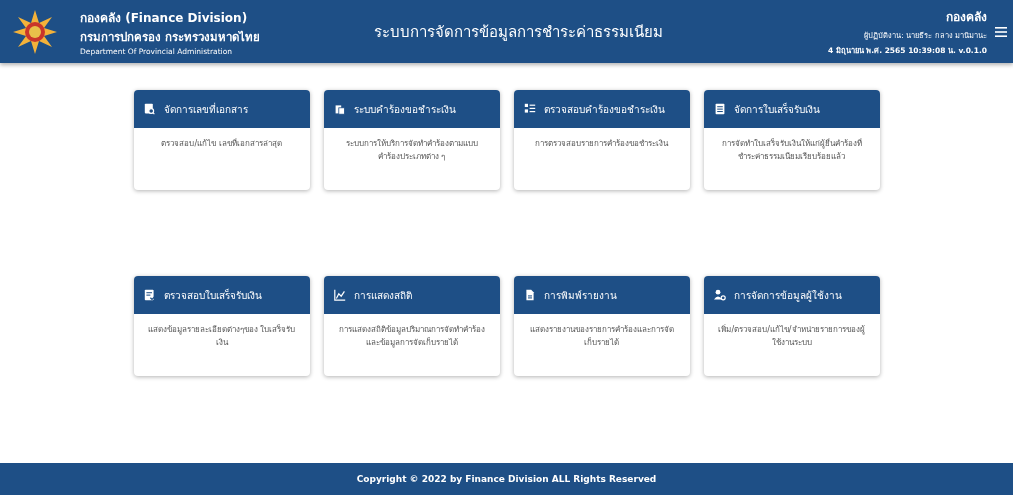  I want to click on menu-icon, so click(1001, 31).